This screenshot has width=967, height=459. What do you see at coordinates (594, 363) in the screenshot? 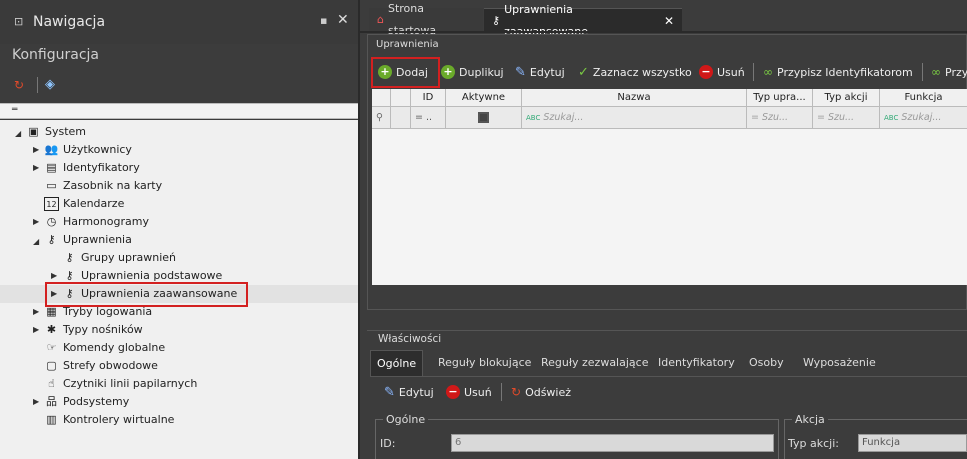
I see `tab-allowing-rules: Reguły zezwalające` at bounding box center [594, 363].